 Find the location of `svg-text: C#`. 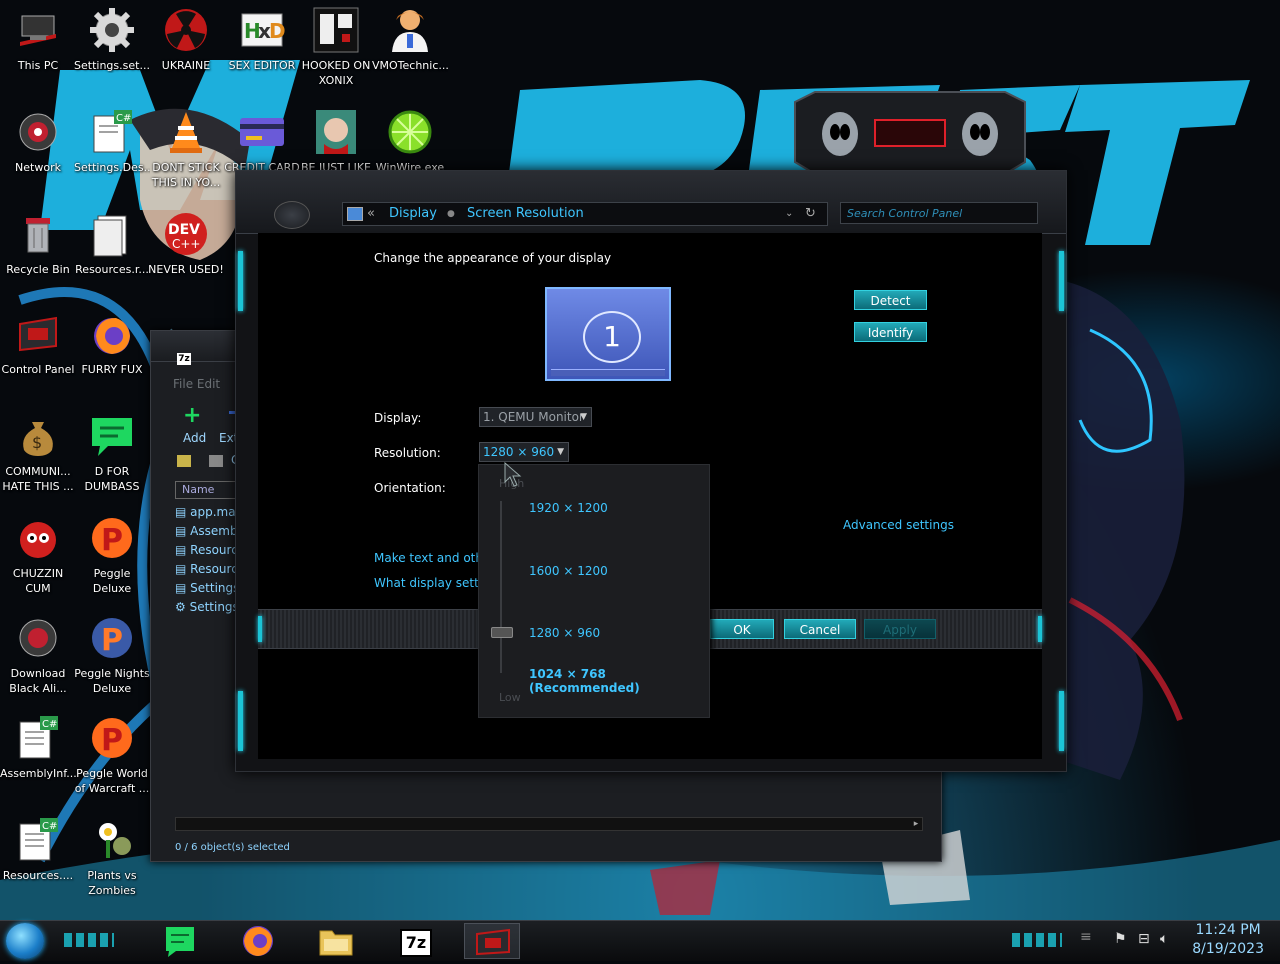

svg-text: C# is located at coordinates (49, 724).